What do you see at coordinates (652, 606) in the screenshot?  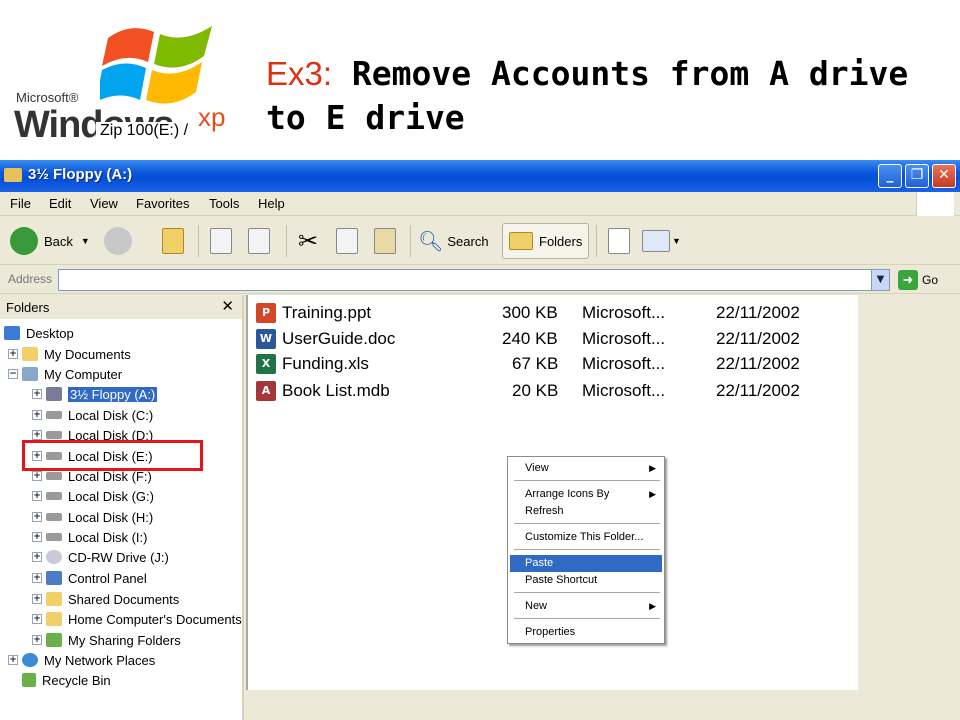 I see `submenu-arrow-icon: ▶` at bounding box center [652, 606].